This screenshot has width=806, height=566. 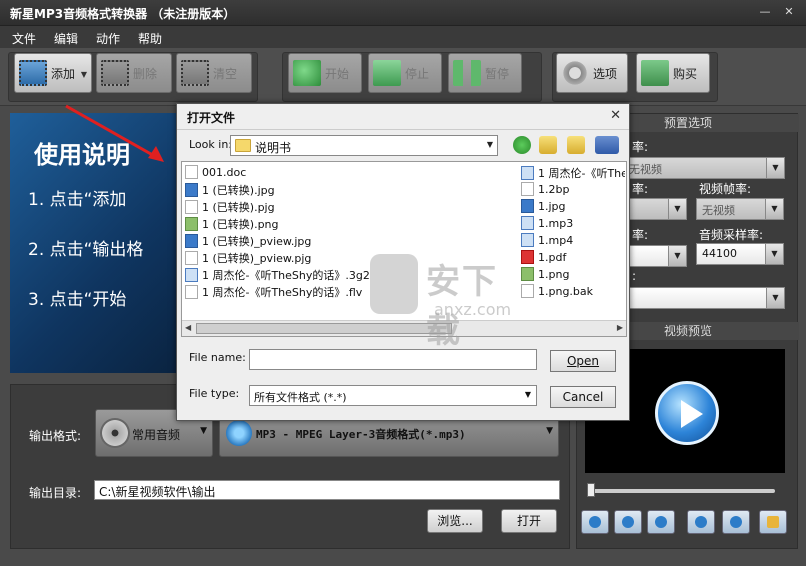 I want to click on file-list-item: 1.mp3, so click(x=573, y=224).